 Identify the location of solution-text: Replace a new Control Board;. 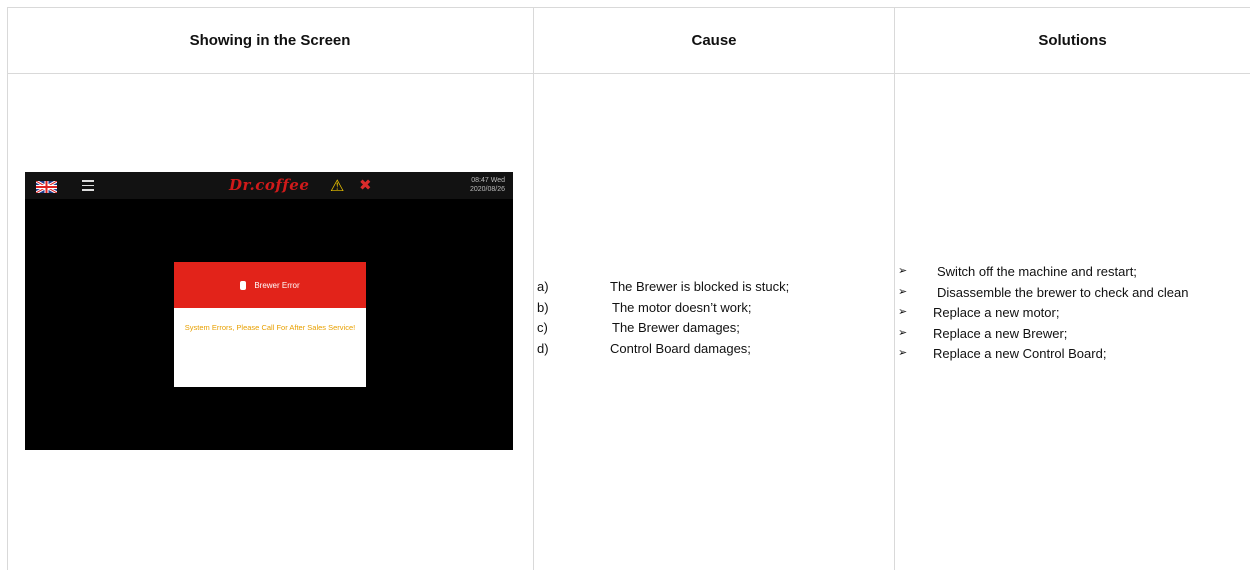
(1020, 353).